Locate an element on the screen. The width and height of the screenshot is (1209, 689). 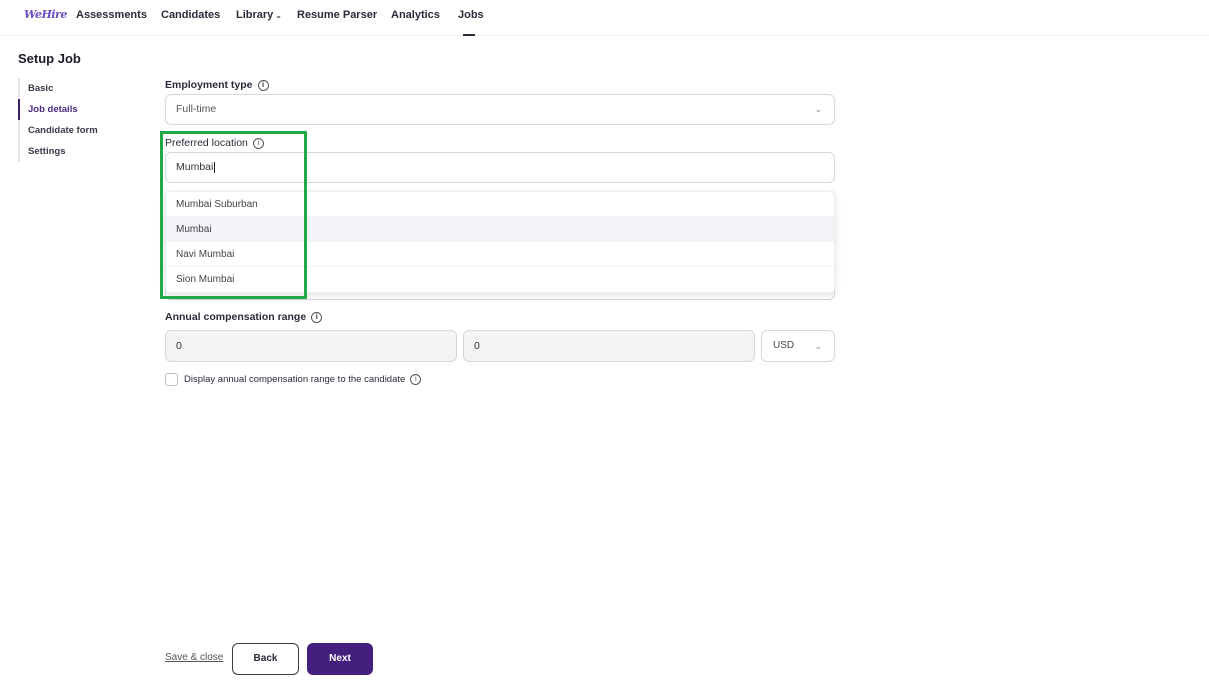
nav-library: Library ⌄ is located at coordinates (259, 15).